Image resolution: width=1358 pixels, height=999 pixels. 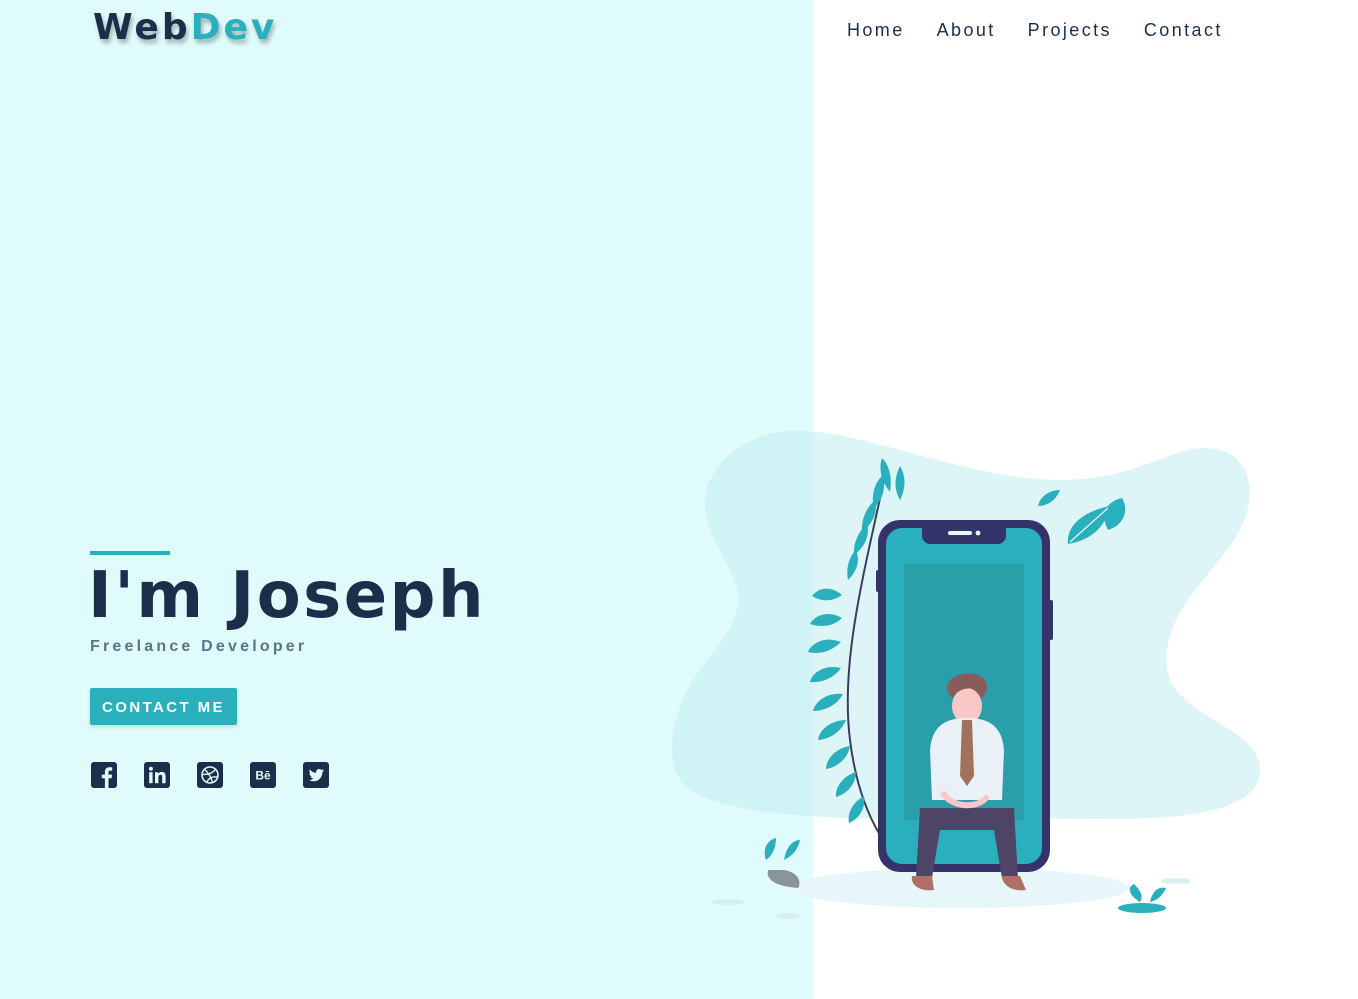 I want to click on nav-link-contact: Contact, so click(x=1183, y=30).